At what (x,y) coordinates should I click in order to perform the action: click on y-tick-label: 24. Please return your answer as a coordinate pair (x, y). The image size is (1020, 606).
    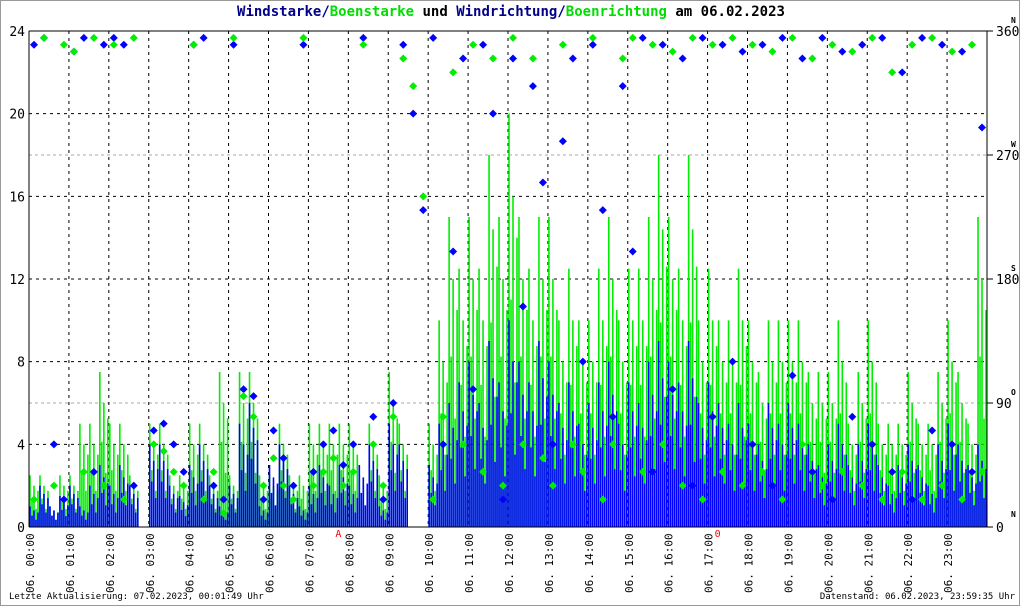
    Looking at the image, I should click on (17, 32).